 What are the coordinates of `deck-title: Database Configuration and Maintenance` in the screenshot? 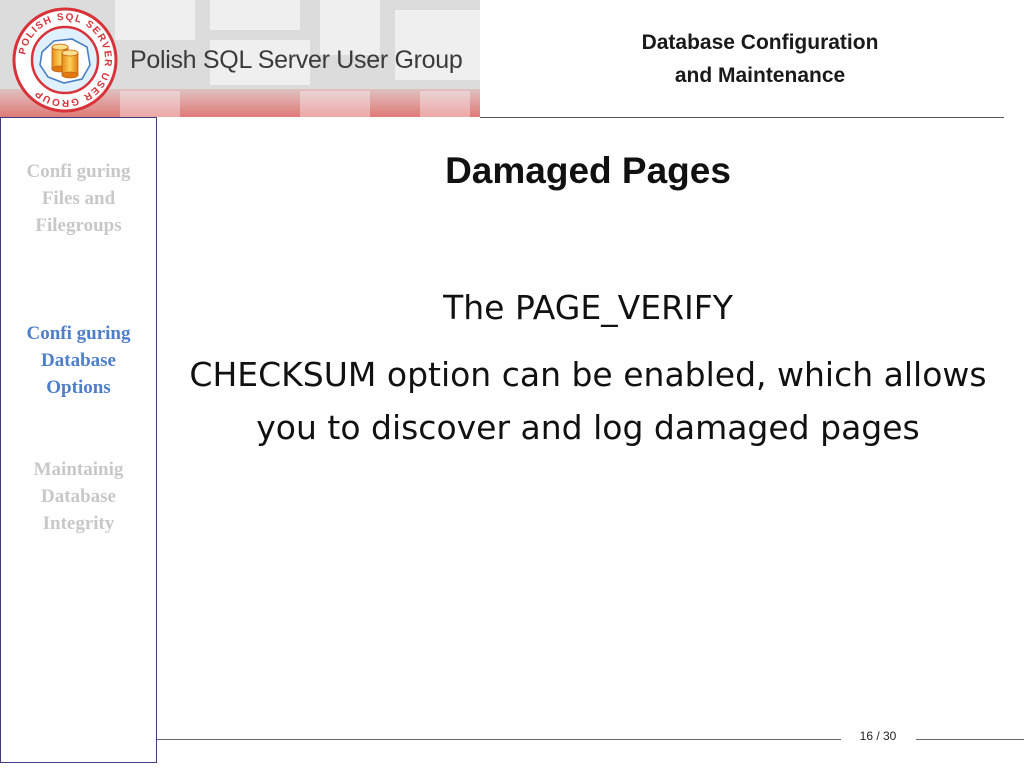 It's located at (760, 59).